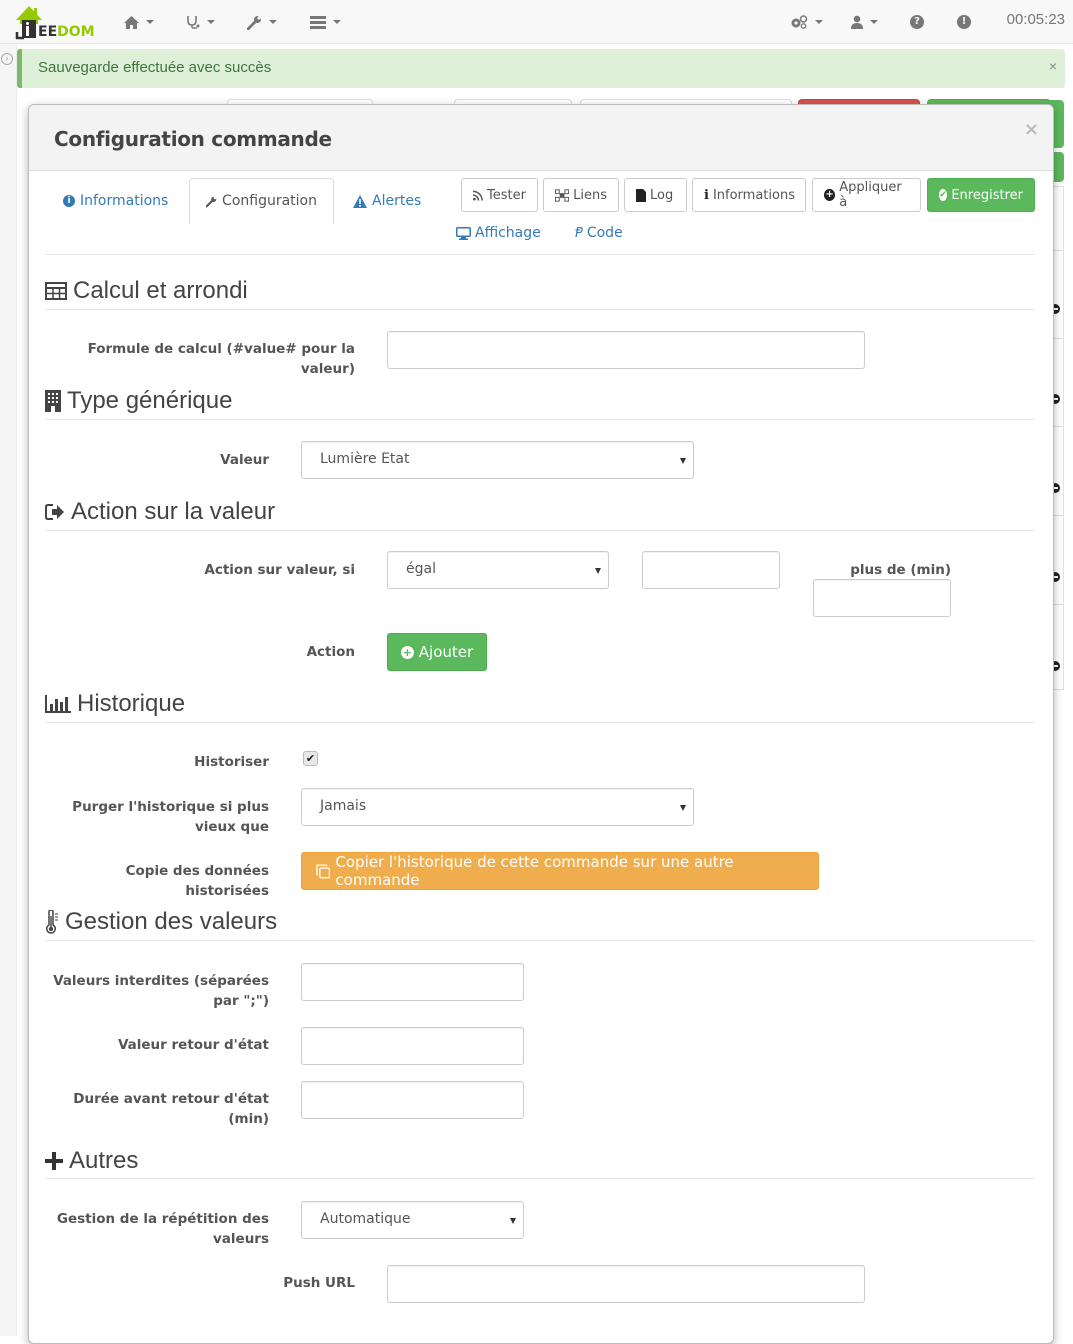 The width and height of the screenshot is (1073, 1344). Describe the element at coordinates (269, 201) in the screenshot. I see `tab-label: Configuration` at that location.